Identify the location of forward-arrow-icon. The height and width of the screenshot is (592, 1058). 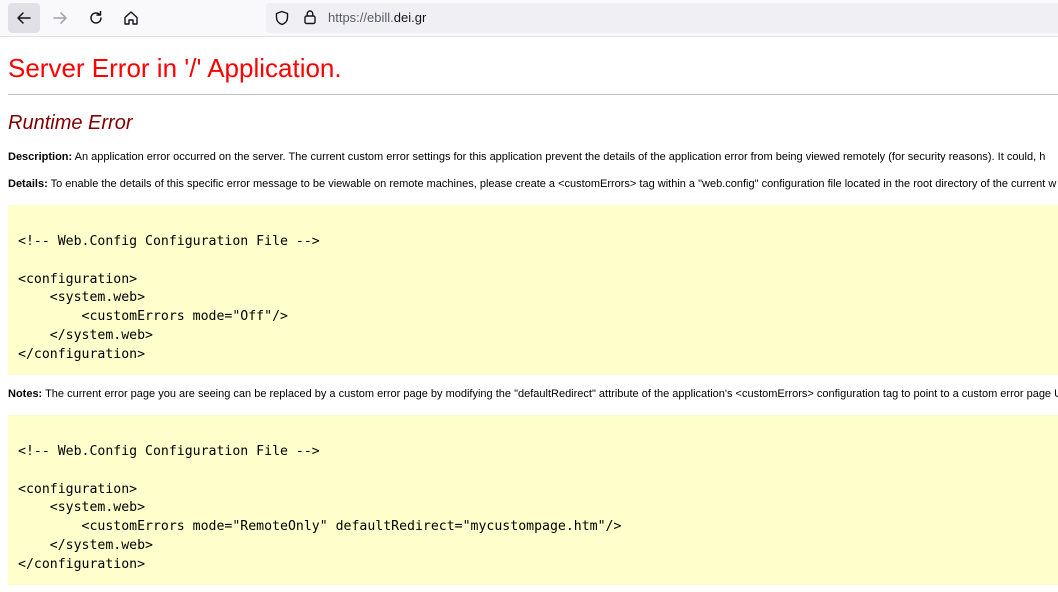
(60, 18).